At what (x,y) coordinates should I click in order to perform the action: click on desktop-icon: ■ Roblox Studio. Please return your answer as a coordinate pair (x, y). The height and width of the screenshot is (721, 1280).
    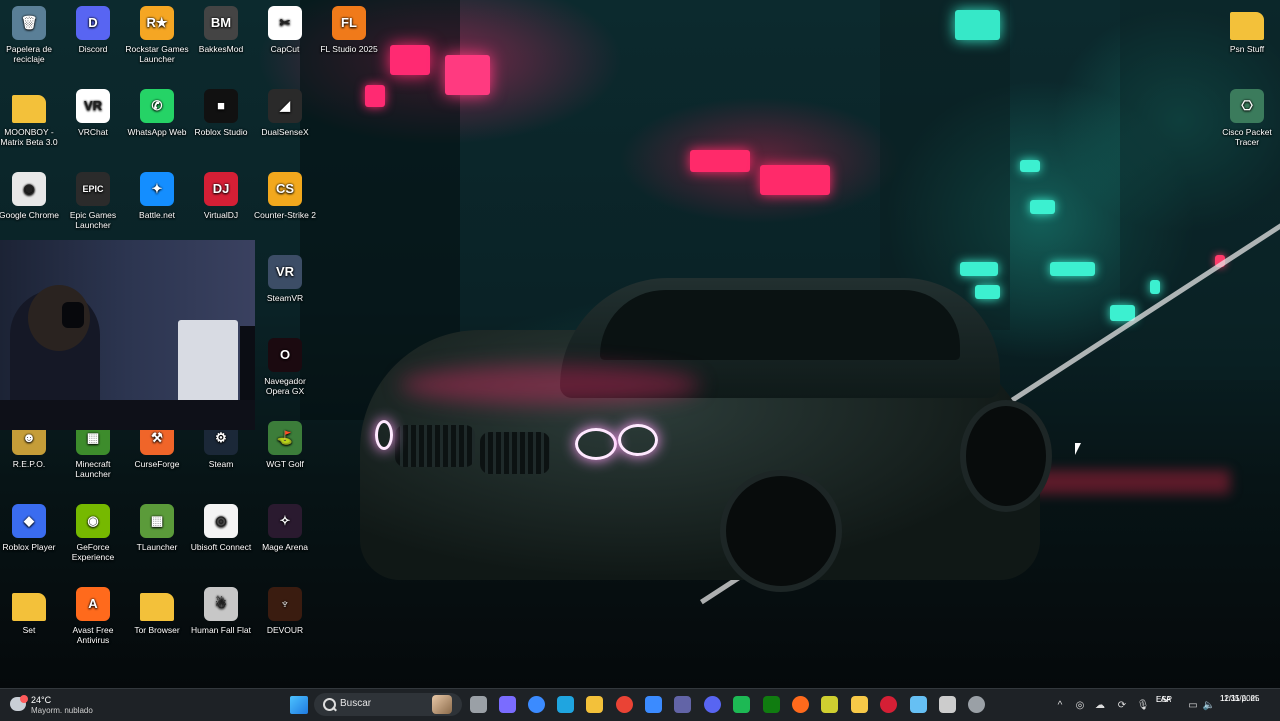
    Looking at the image, I should click on (221, 113).